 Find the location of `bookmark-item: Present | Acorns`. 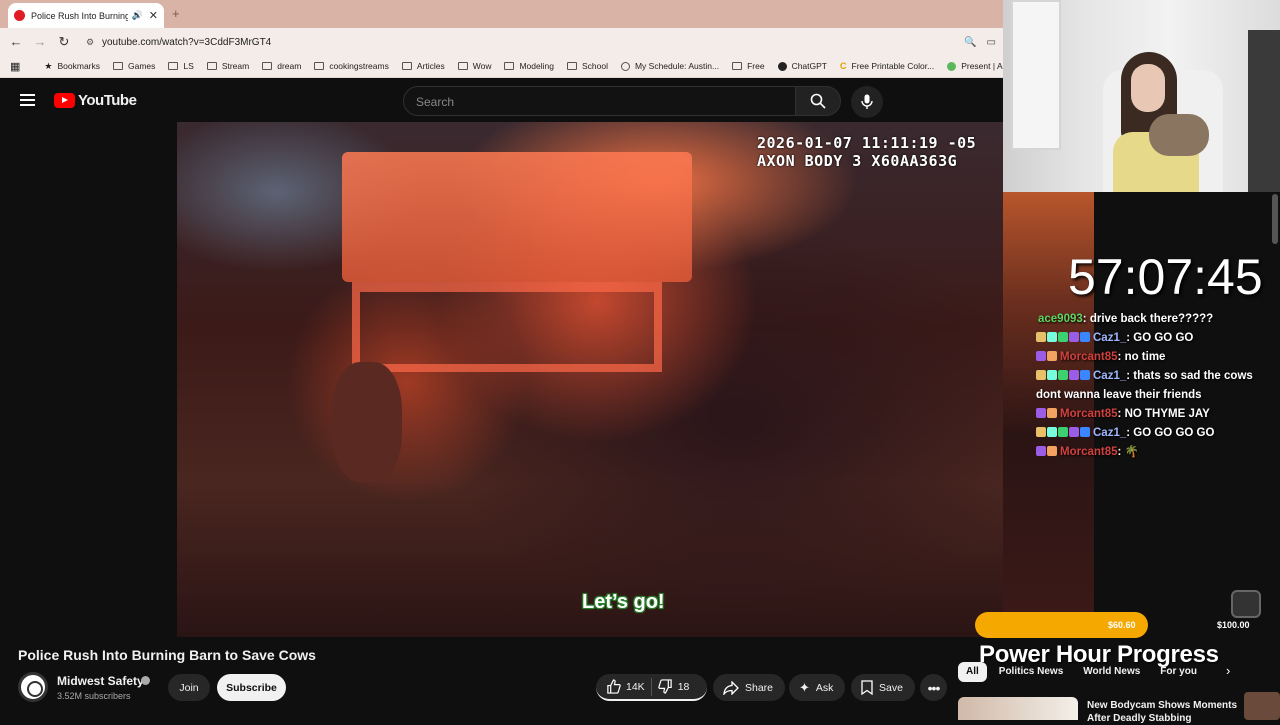

bookmark-item: Present | Acorns is located at coordinates (975, 66).